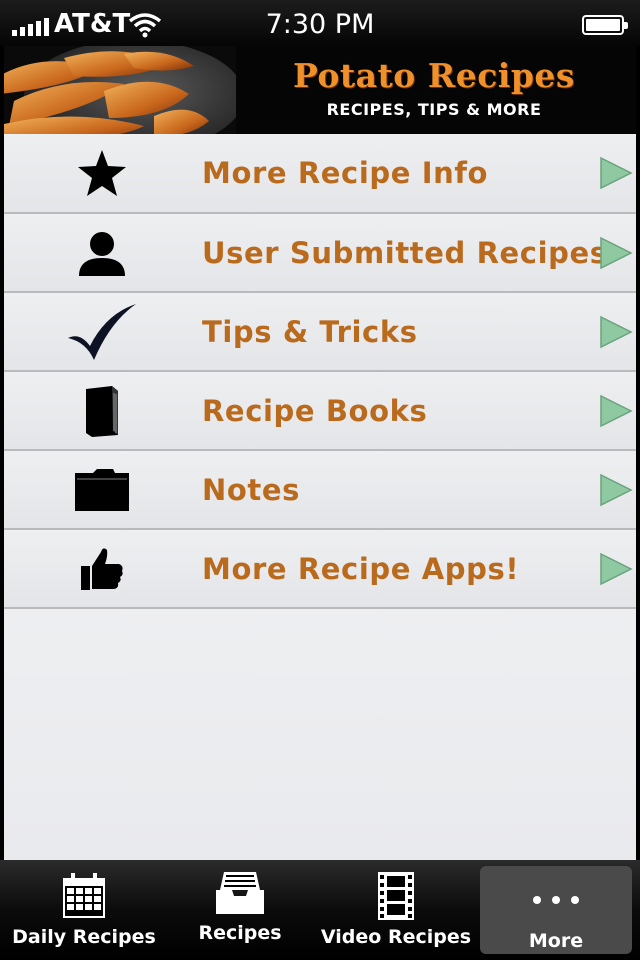  I want to click on inbox-tray-icon, so click(240, 893).